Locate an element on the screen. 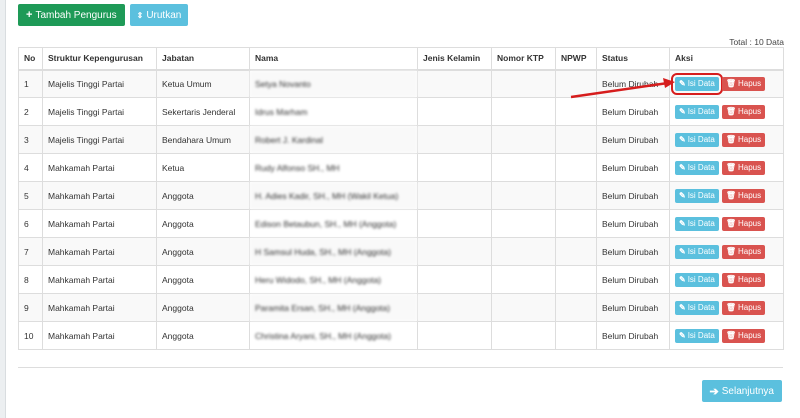 This screenshot has width=800, height=418. cell-nama: Rudy Alfonso SH., MH is located at coordinates (333, 167).